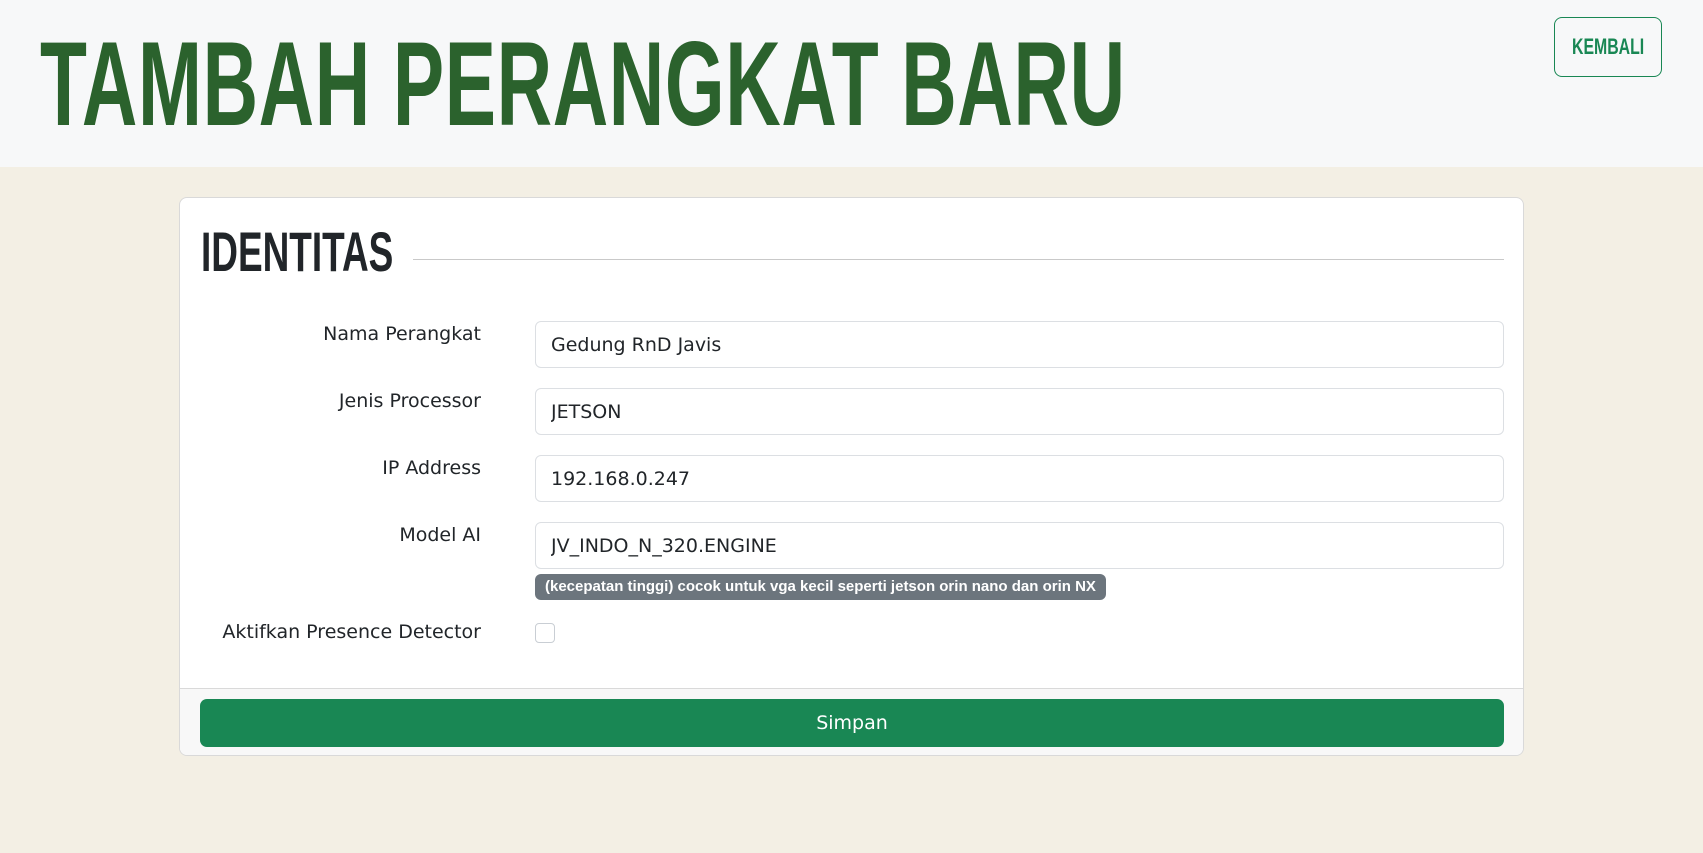 The width and height of the screenshot is (1703, 853). I want to click on processor-type-input, so click(1019, 411).